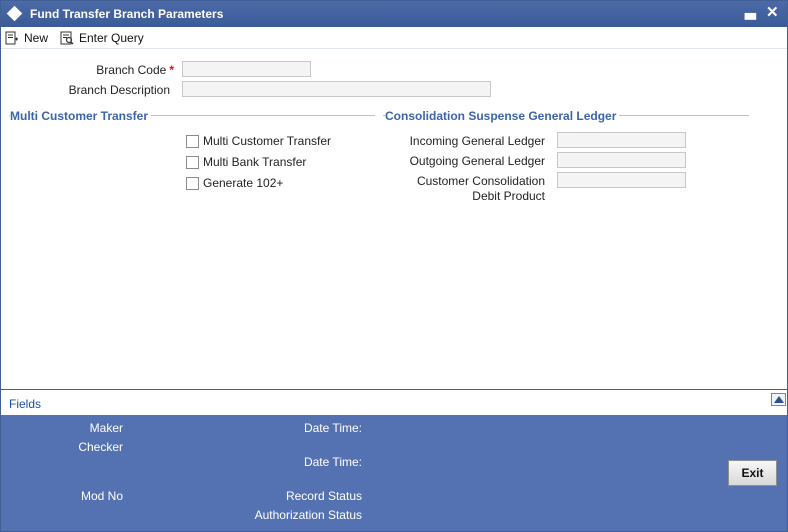  Describe the element at coordinates (25, 404) in the screenshot. I see `fields-link: Fields` at that location.